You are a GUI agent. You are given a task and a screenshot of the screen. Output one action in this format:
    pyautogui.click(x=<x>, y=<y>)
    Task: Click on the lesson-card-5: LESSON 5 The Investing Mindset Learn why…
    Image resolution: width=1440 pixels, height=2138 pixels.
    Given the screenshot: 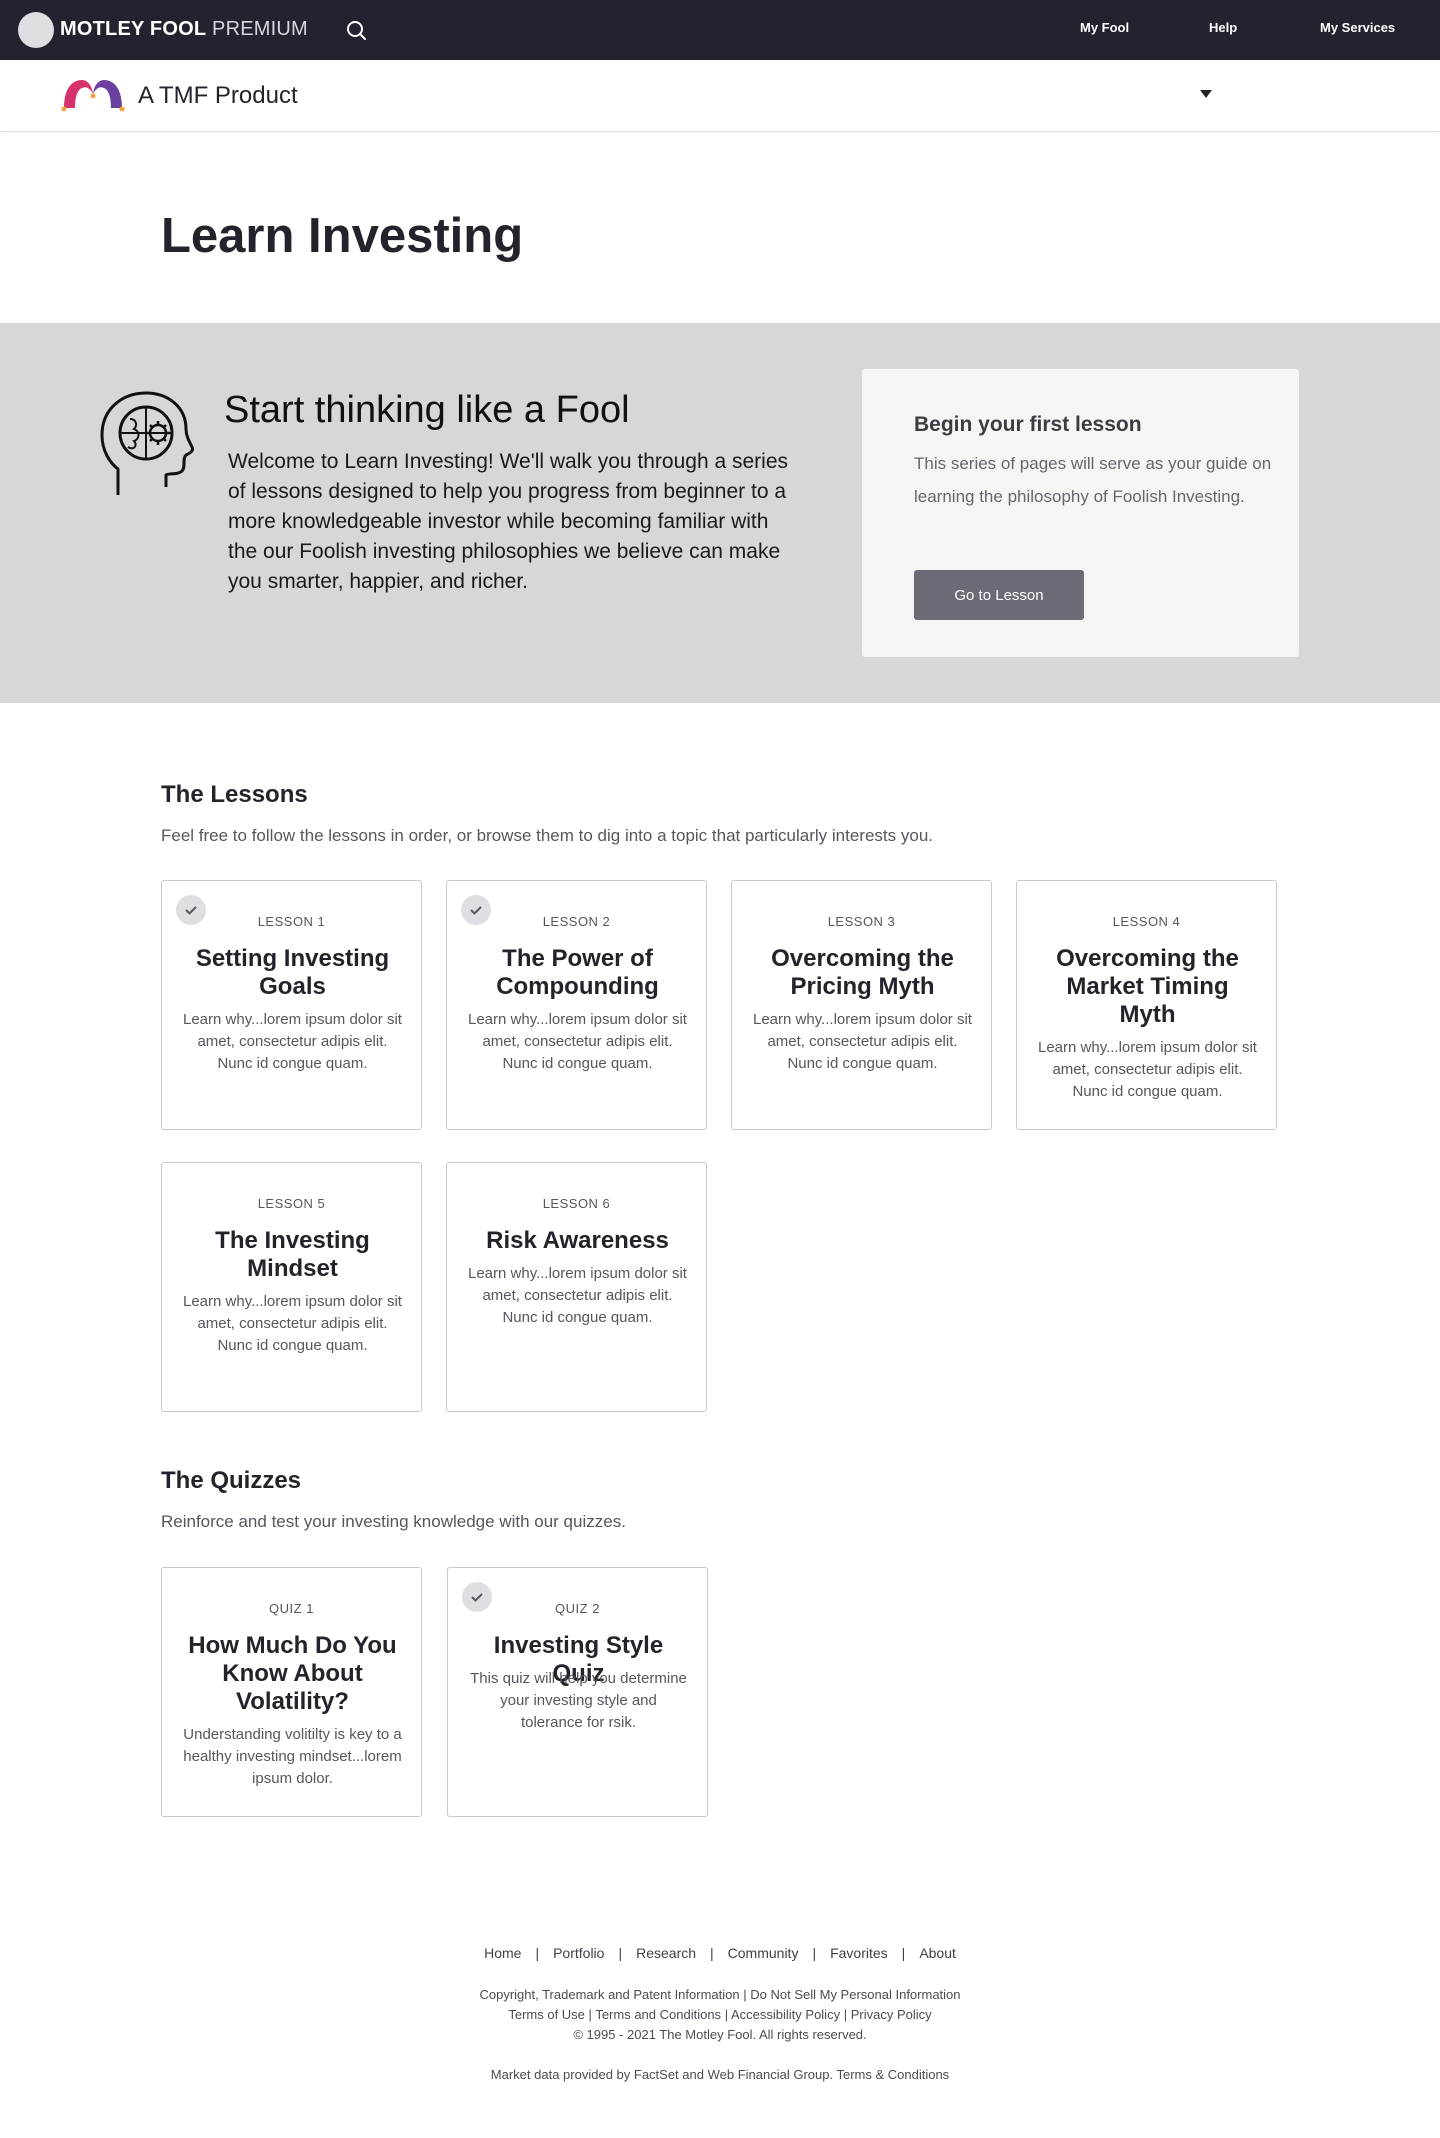 What is the action you would take?
    pyautogui.click(x=291, y=1287)
    